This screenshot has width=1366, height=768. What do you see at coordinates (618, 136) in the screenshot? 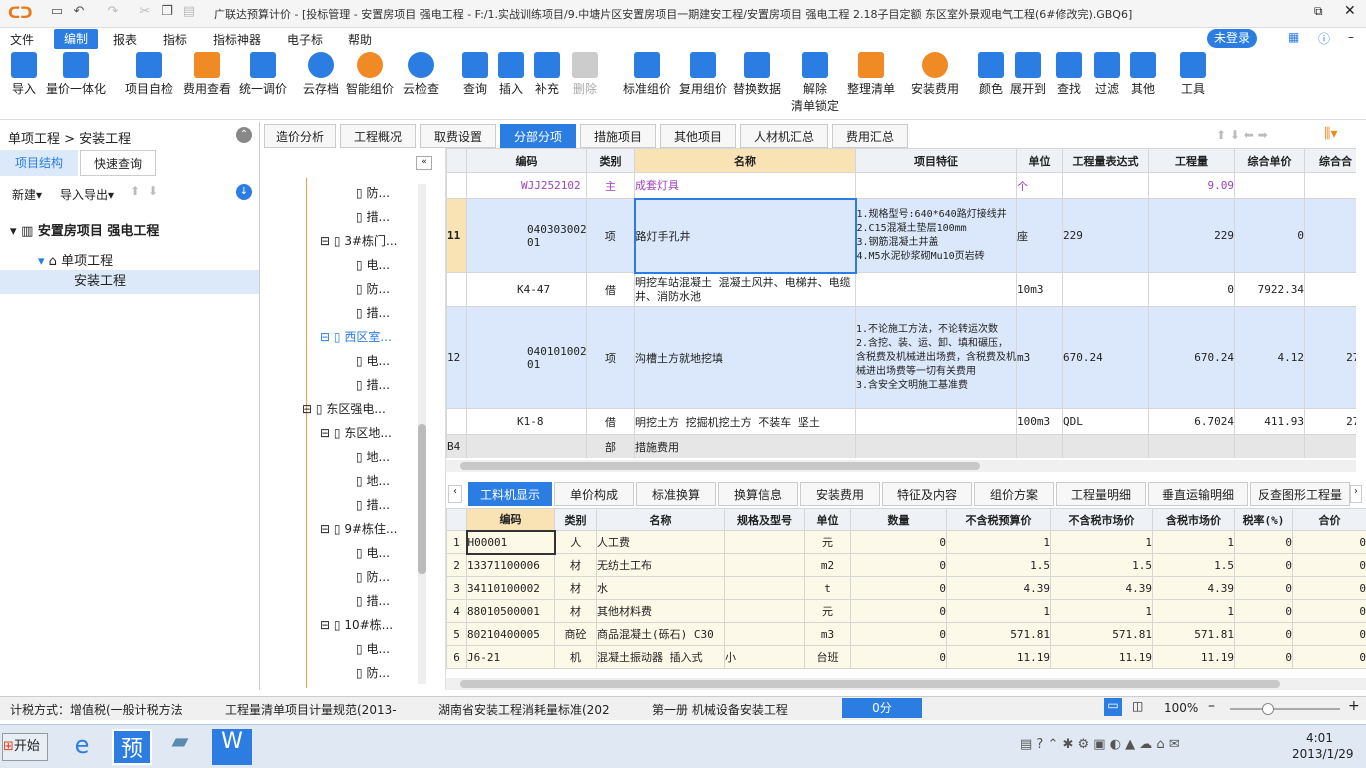
I see `tab-measures: 措施项目` at bounding box center [618, 136].